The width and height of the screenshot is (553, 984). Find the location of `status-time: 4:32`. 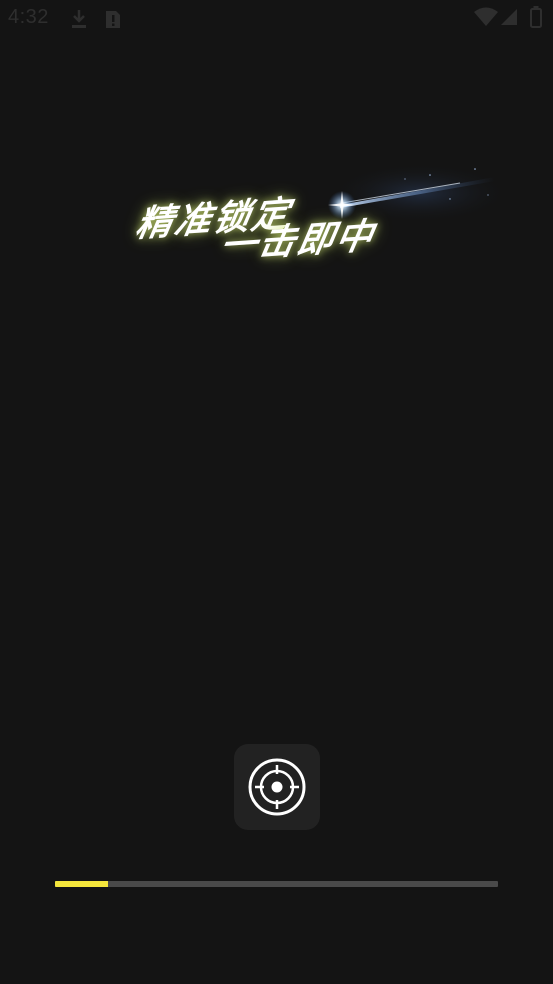

status-time: 4:32 is located at coordinates (28, 17).